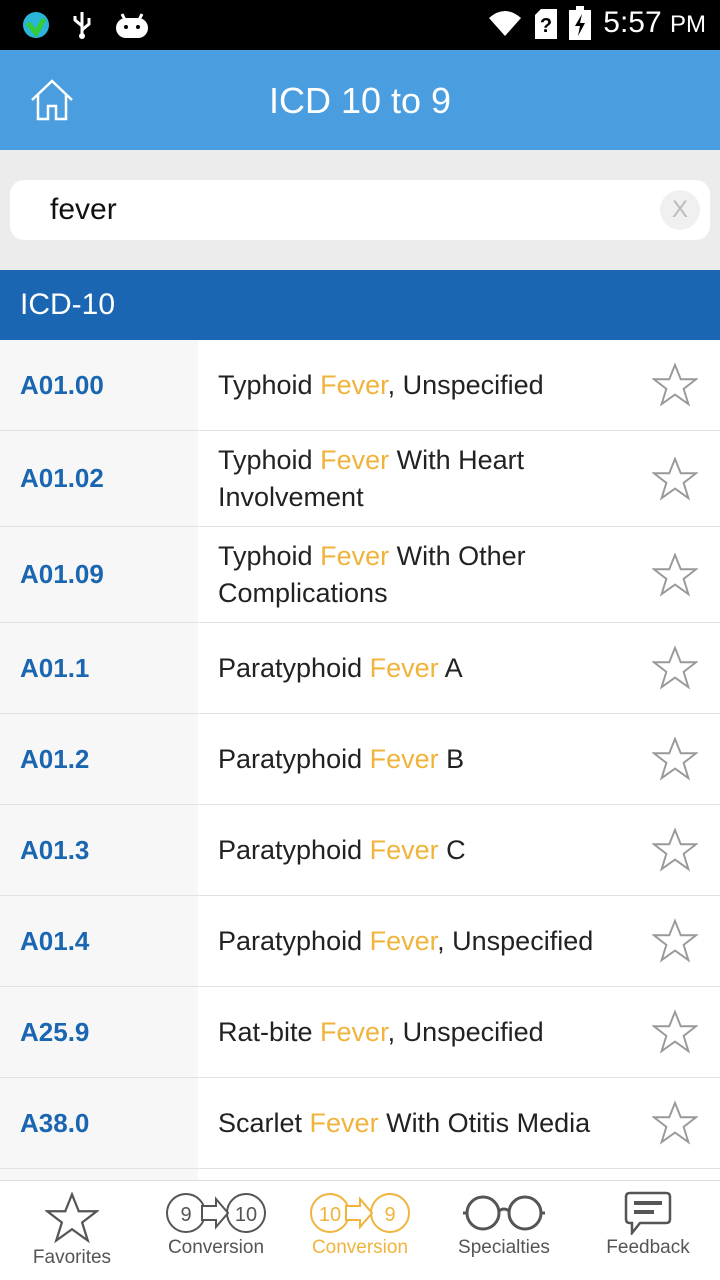 The height and width of the screenshot is (1280, 720). I want to click on description: Paratyphoid Fever A, so click(459, 668).